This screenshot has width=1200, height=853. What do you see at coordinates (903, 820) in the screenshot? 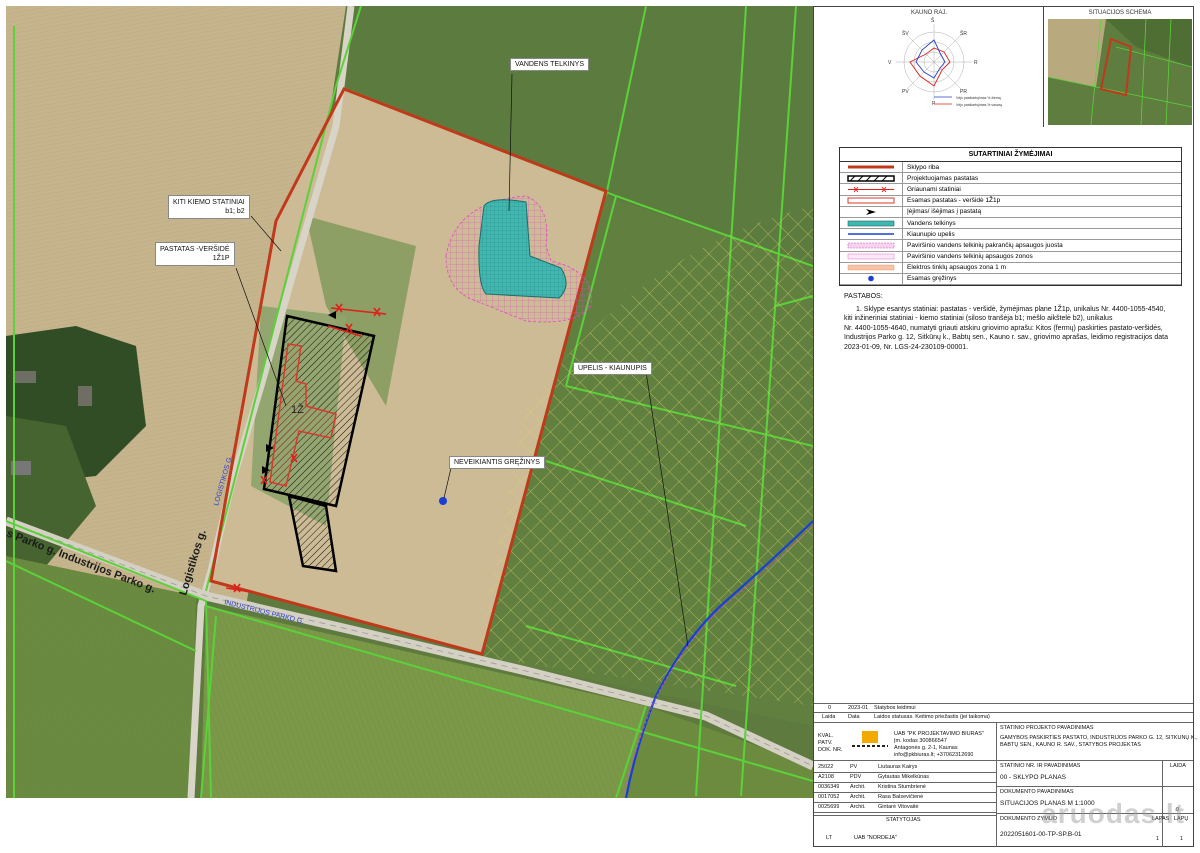
I see `client-header: STATYTOJAS` at bounding box center [903, 820].